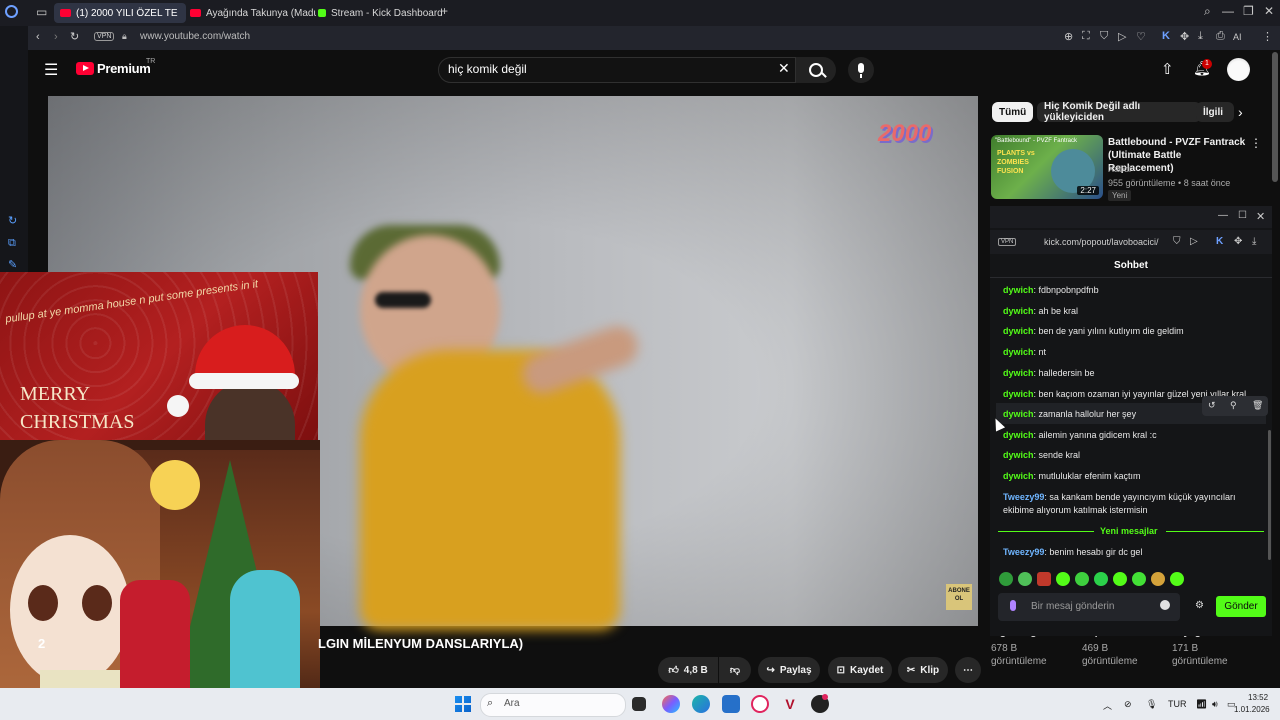 The height and width of the screenshot is (720, 1280). Describe the element at coordinates (701, 704) in the screenshot. I see `edge-icon` at that location.